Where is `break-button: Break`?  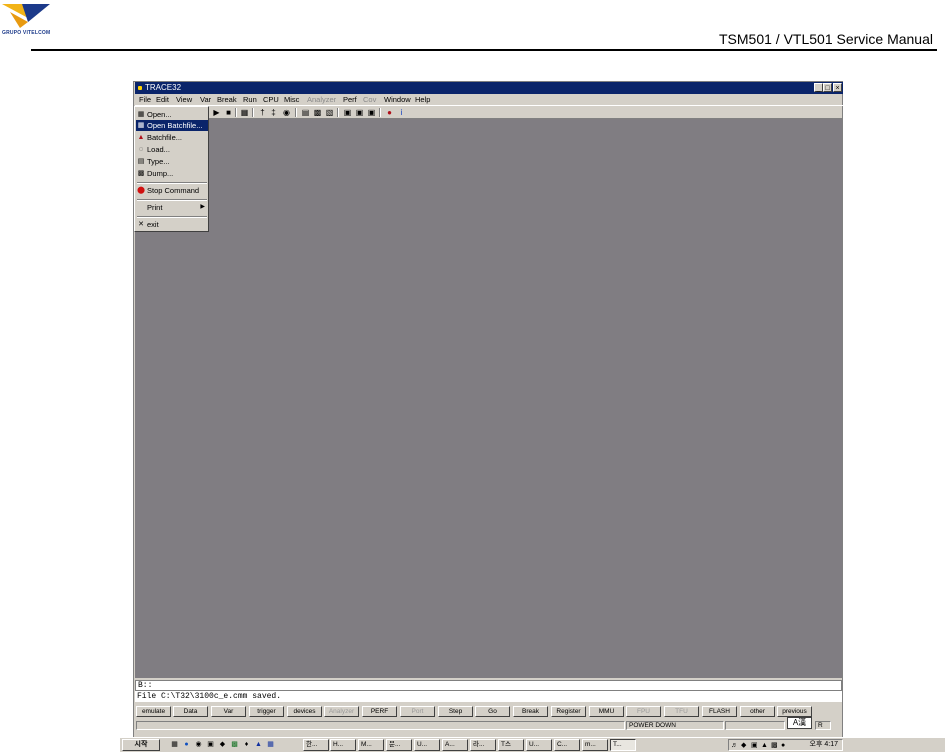 break-button: Break is located at coordinates (530, 711).